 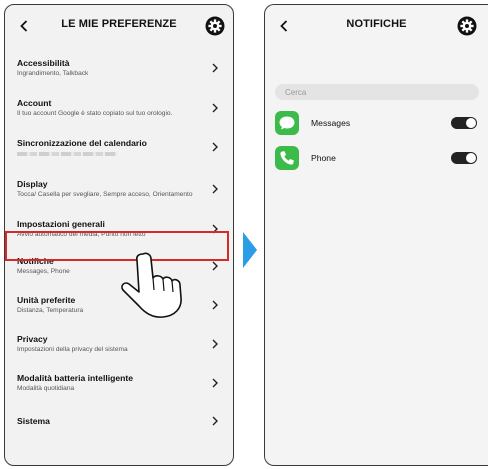 I want to click on redacted-subtitle, so click(x=67, y=154).